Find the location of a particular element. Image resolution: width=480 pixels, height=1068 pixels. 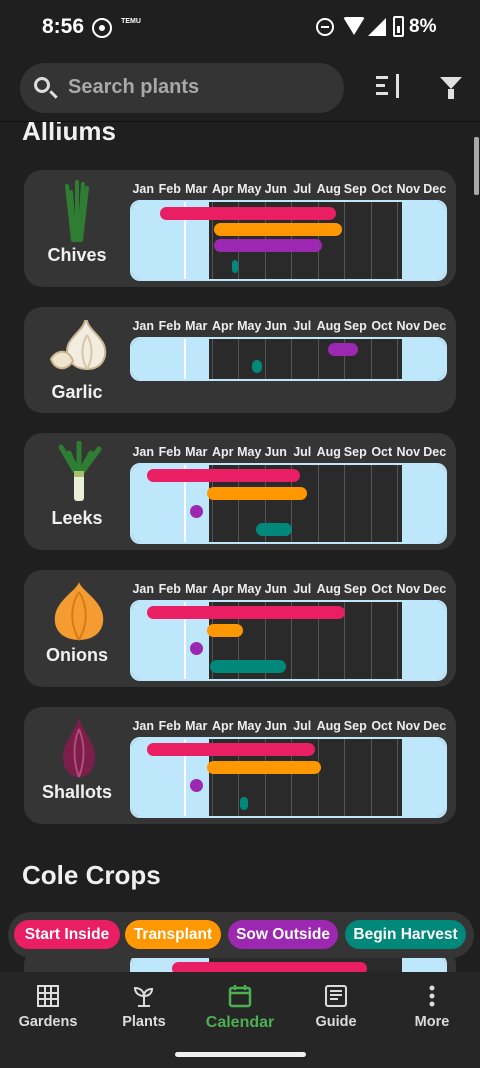

do-not-disturb-icon is located at coordinates (325, 27).